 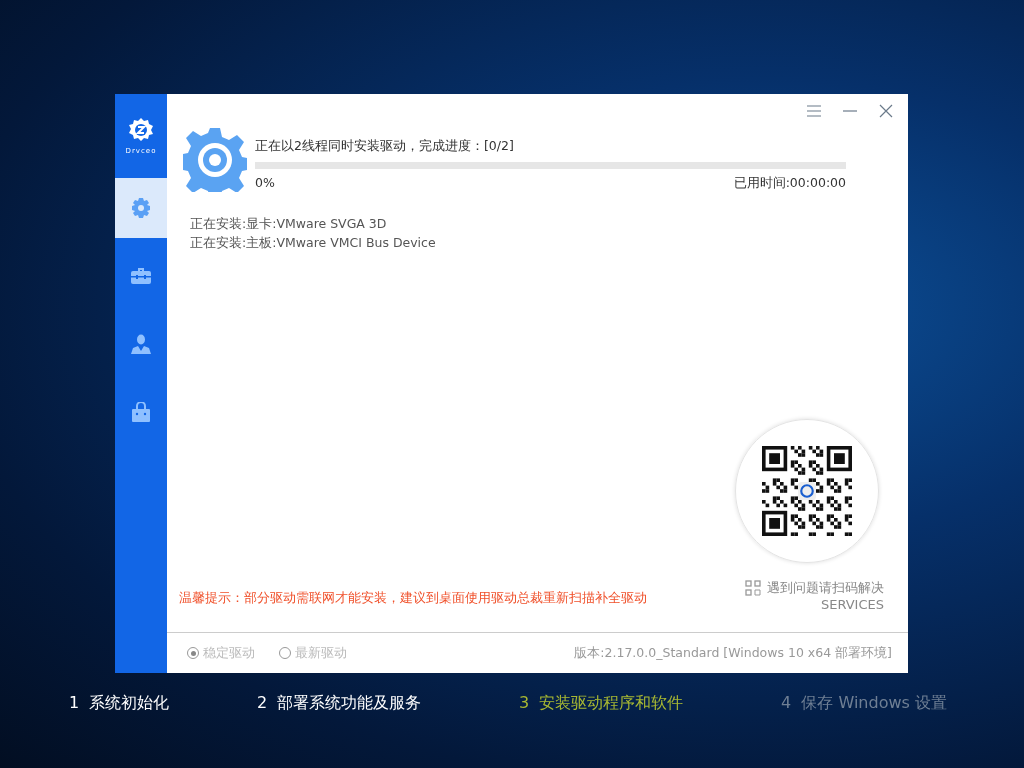 I want to click on install-status-line: 正在安装:主板:VMware VMCI Bus Device, so click(x=313, y=243).